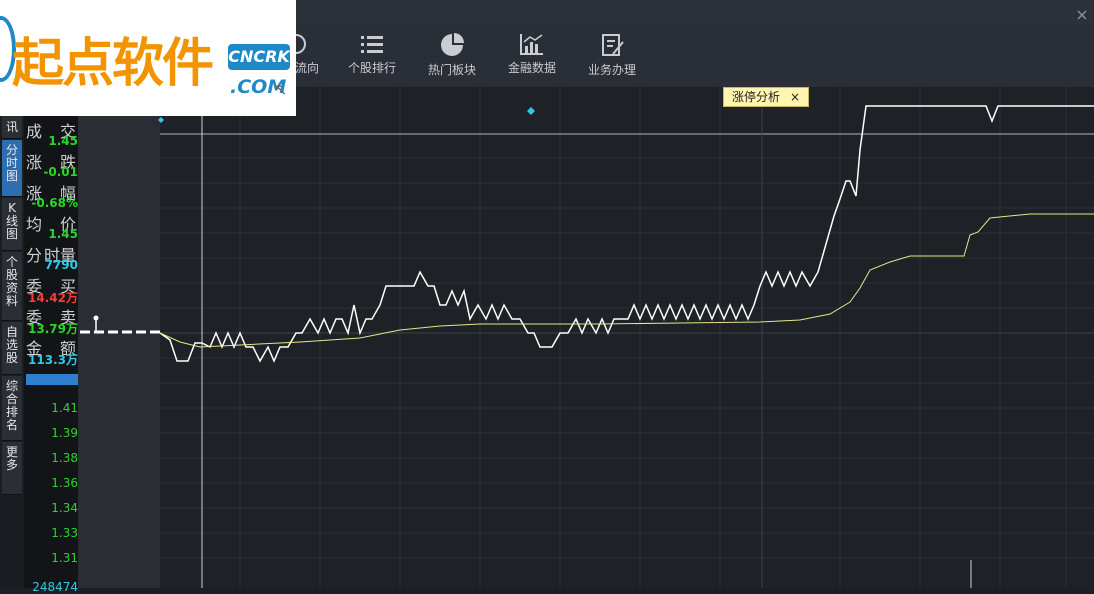  What do you see at coordinates (281, 89) in the screenshot?
I see `cursor-icon: ↖` at bounding box center [281, 89].